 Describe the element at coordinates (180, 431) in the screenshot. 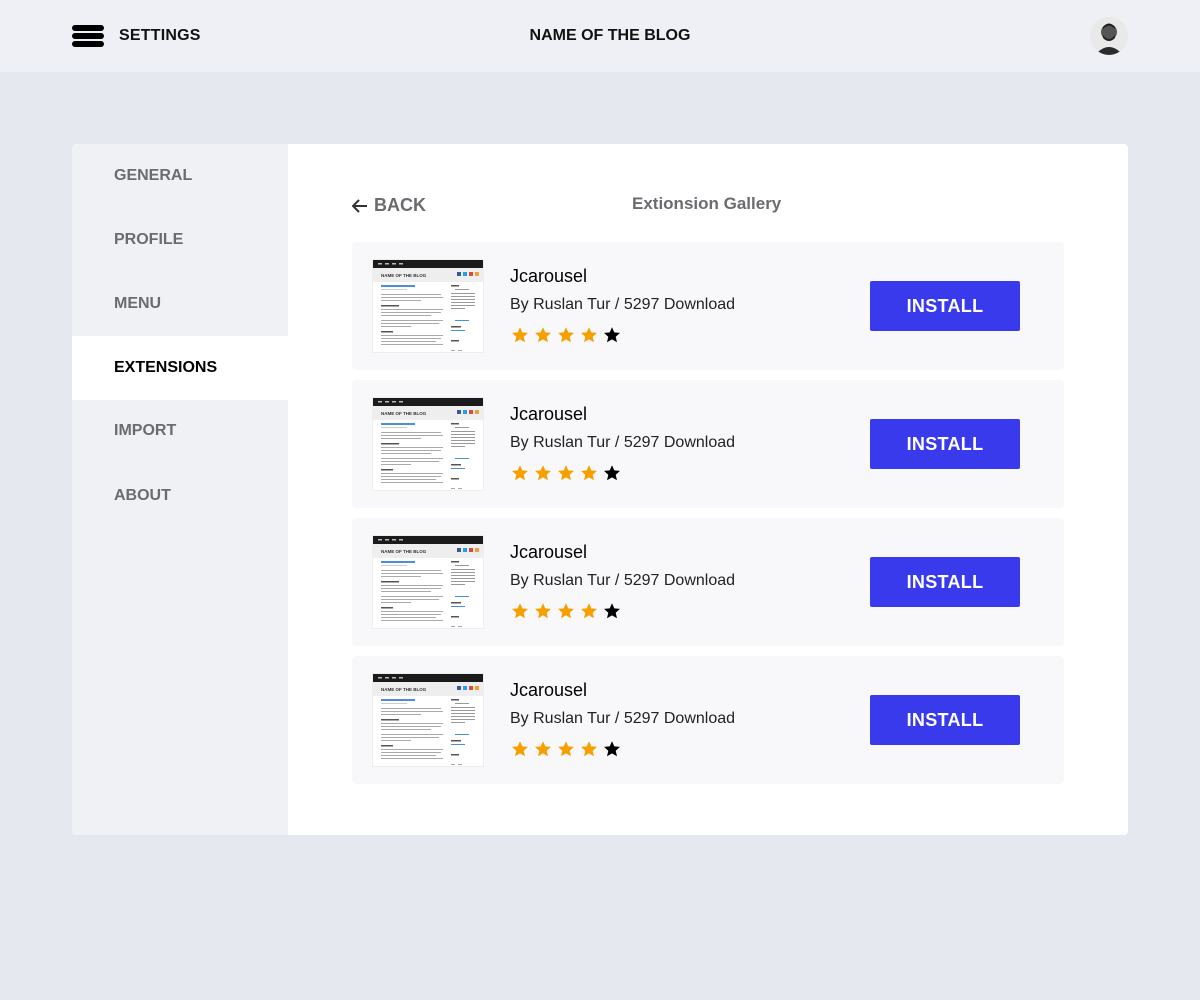

I see `sidebar-item-import: IMPORT` at that location.